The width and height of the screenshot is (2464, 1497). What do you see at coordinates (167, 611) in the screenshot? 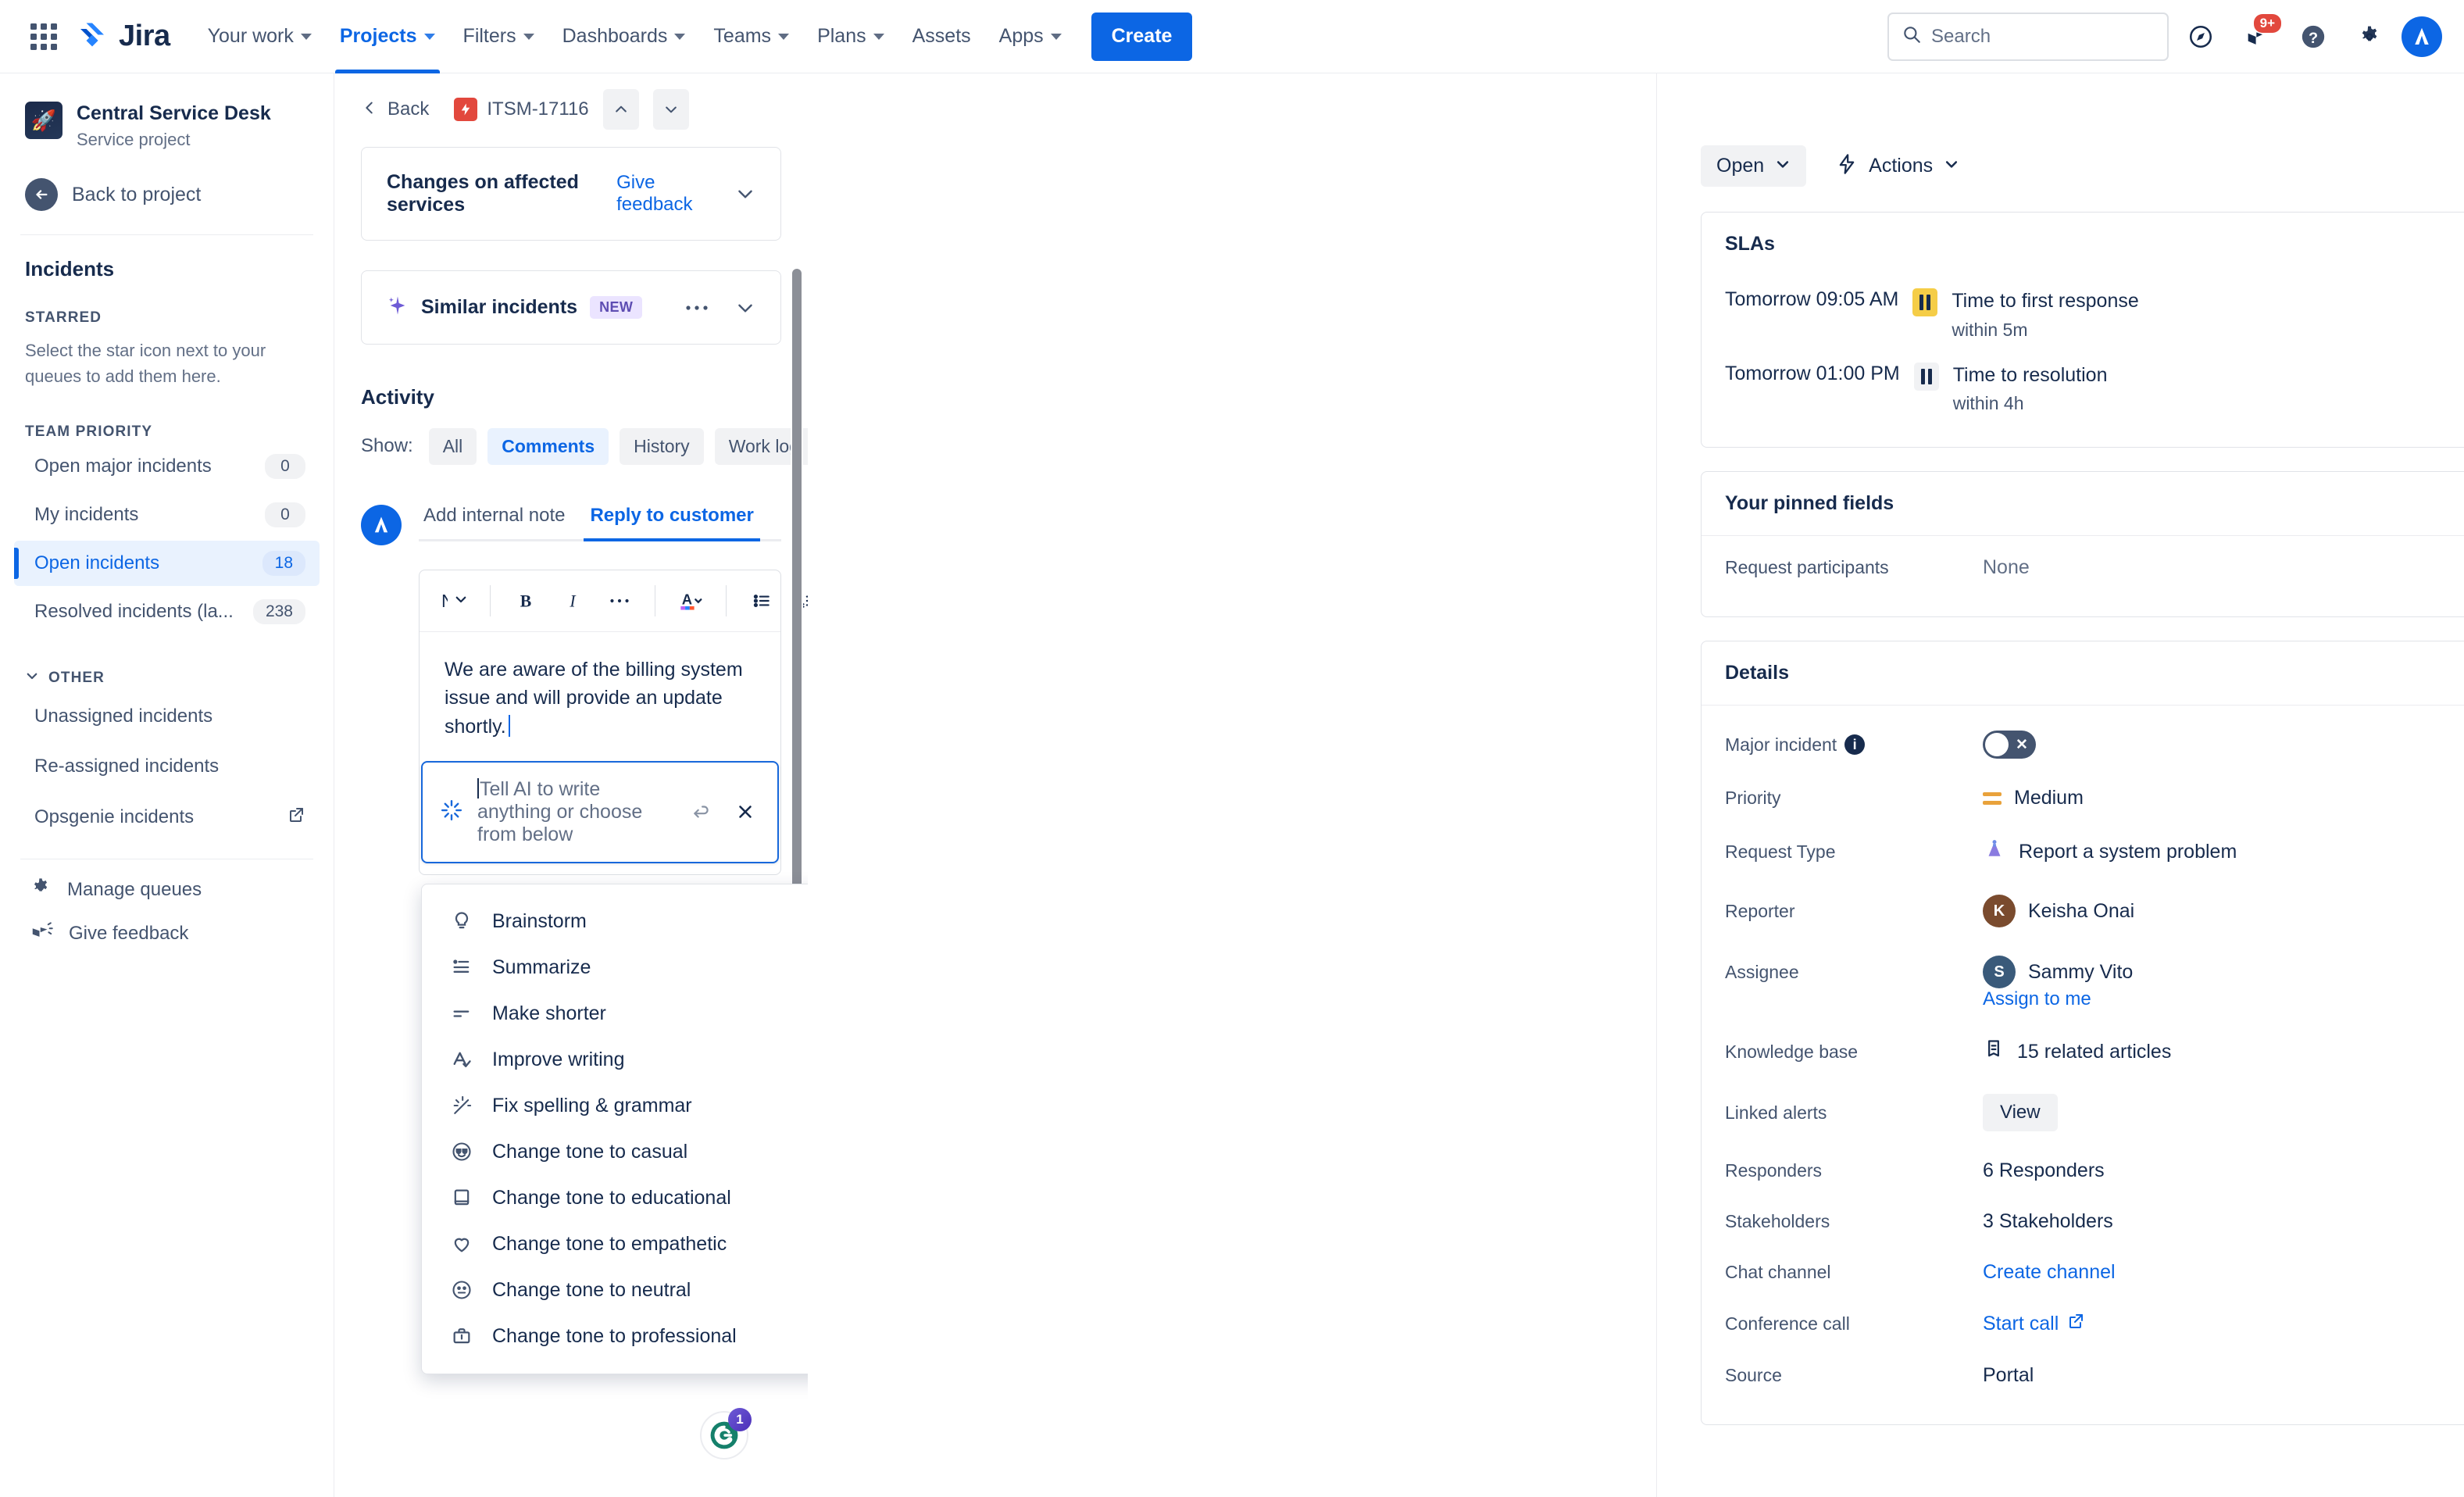
I see `sidebar-queue-resolved-incidents: Resolved incidents (la... 238` at bounding box center [167, 611].